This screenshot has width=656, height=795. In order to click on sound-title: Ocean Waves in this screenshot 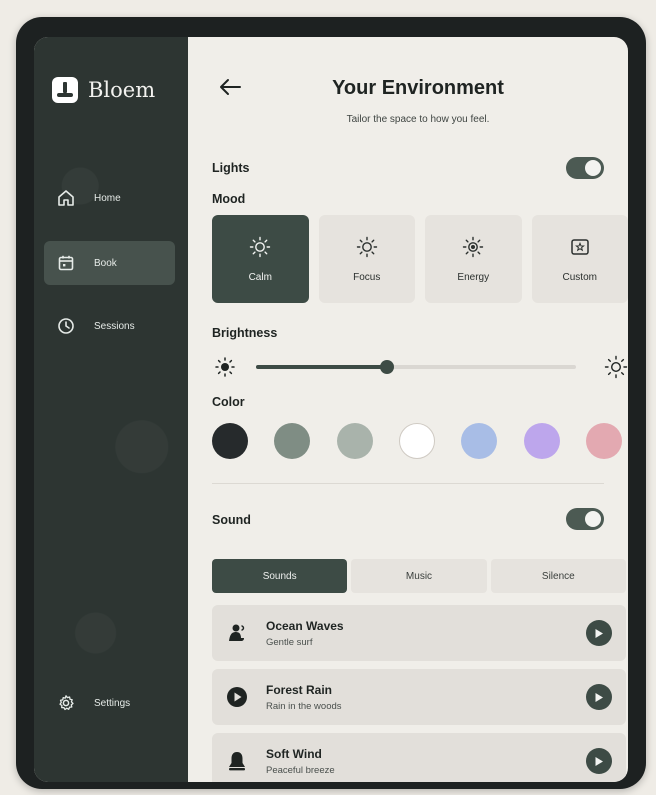, I will do `click(305, 625)`.